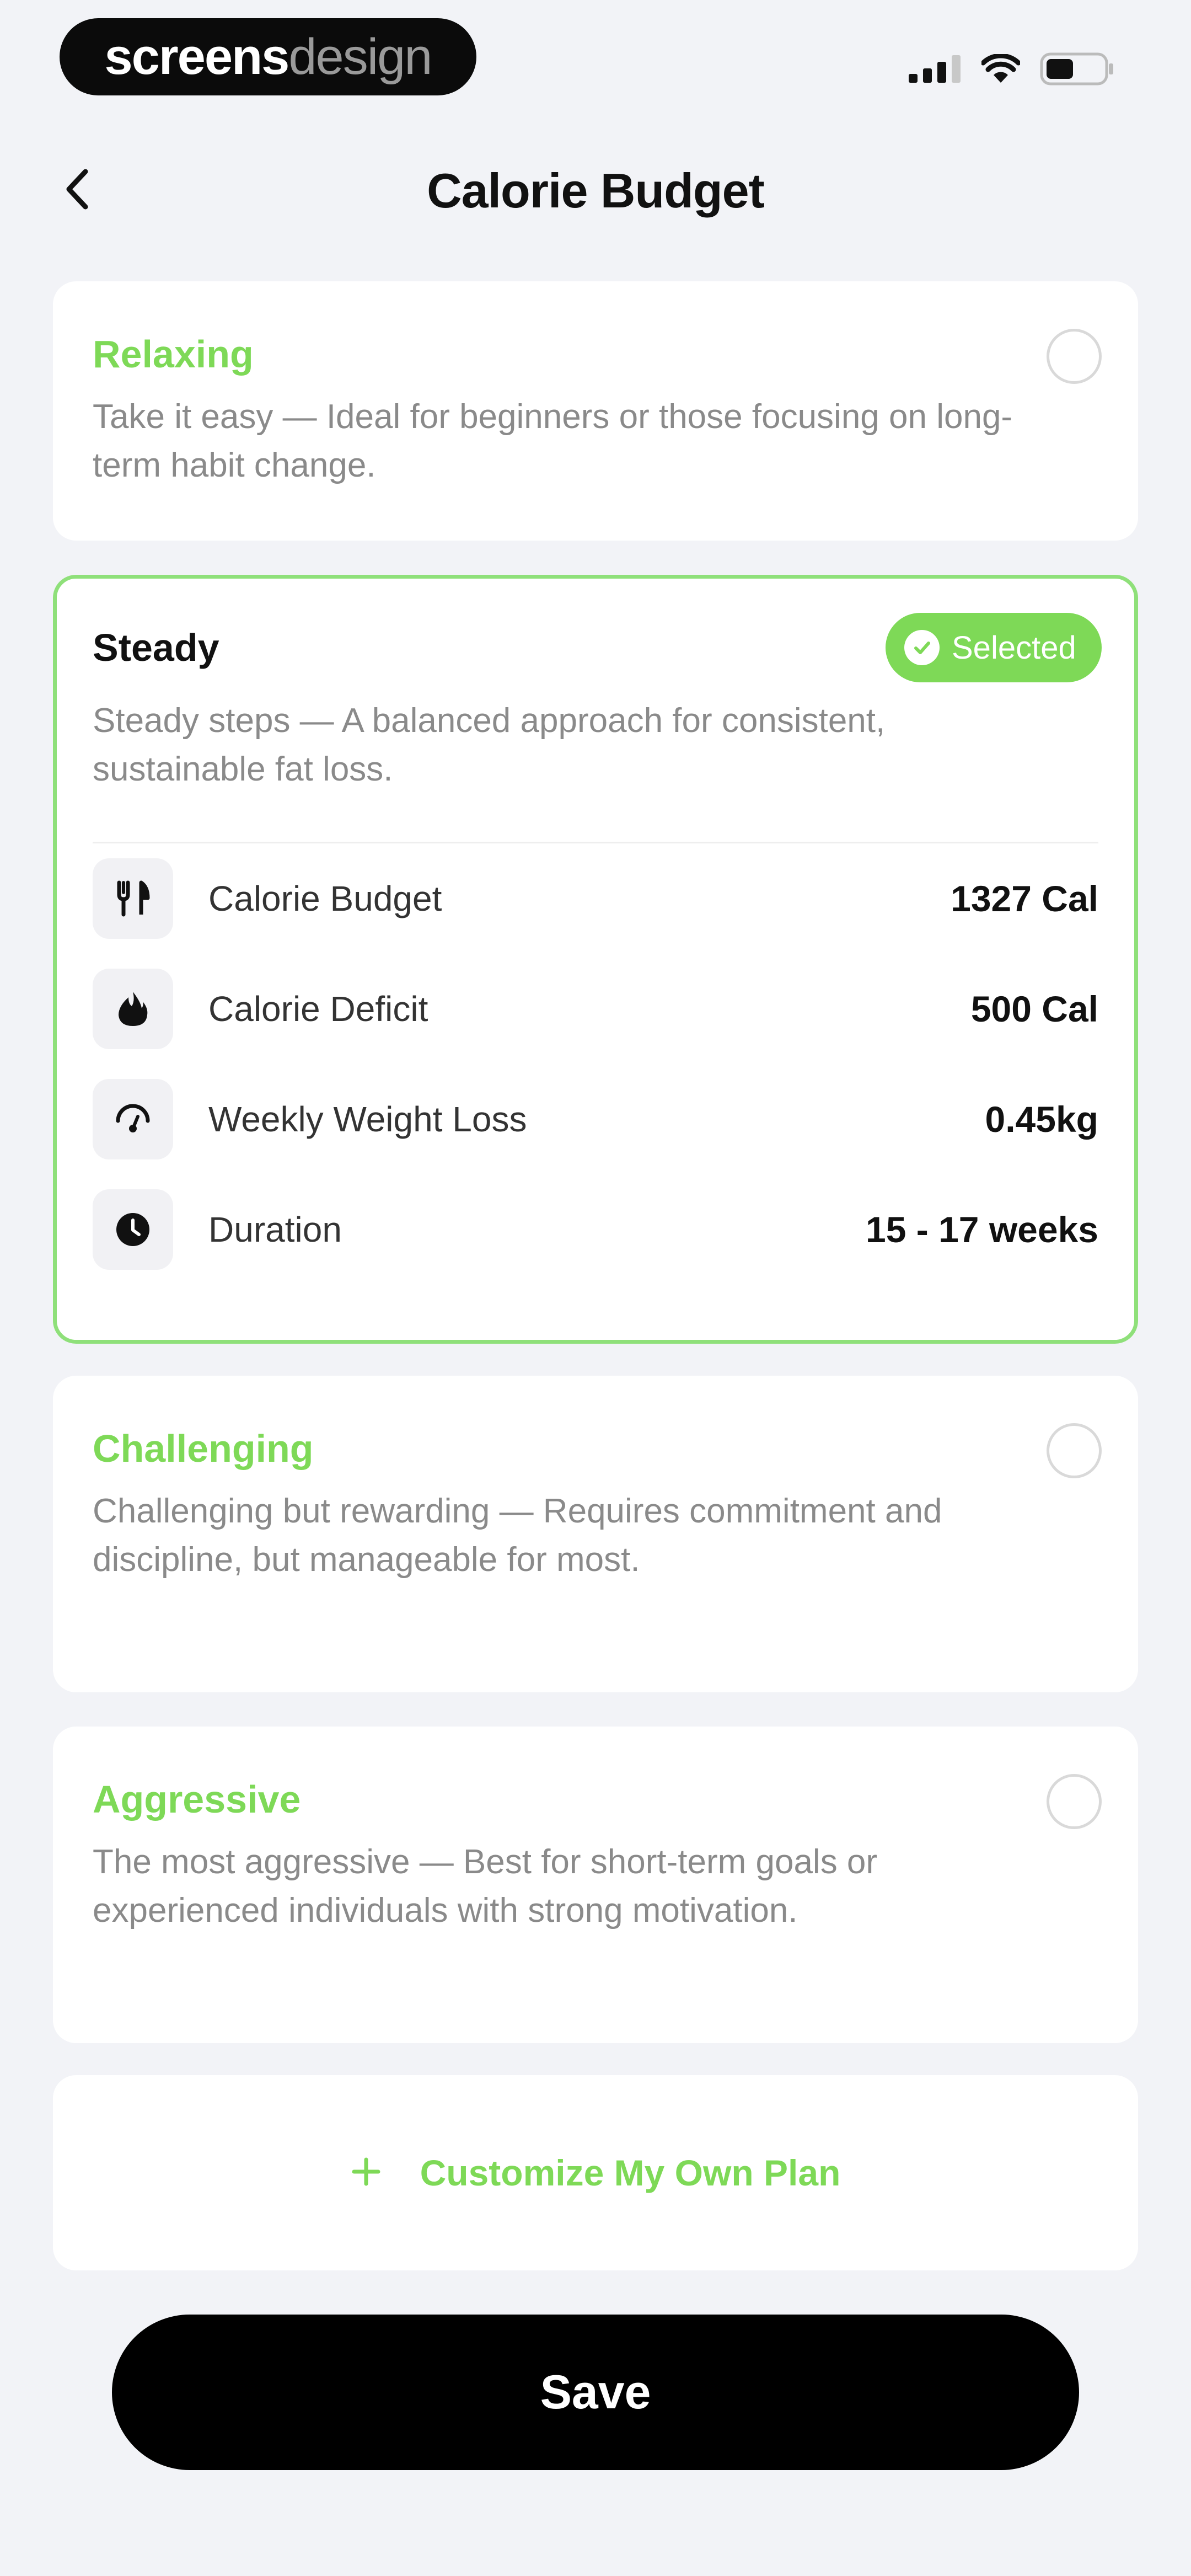 The width and height of the screenshot is (1191, 2576). What do you see at coordinates (596, 190) in the screenshot?
I see `page-title: Calorie Budget` at bounding box center [596, 190].